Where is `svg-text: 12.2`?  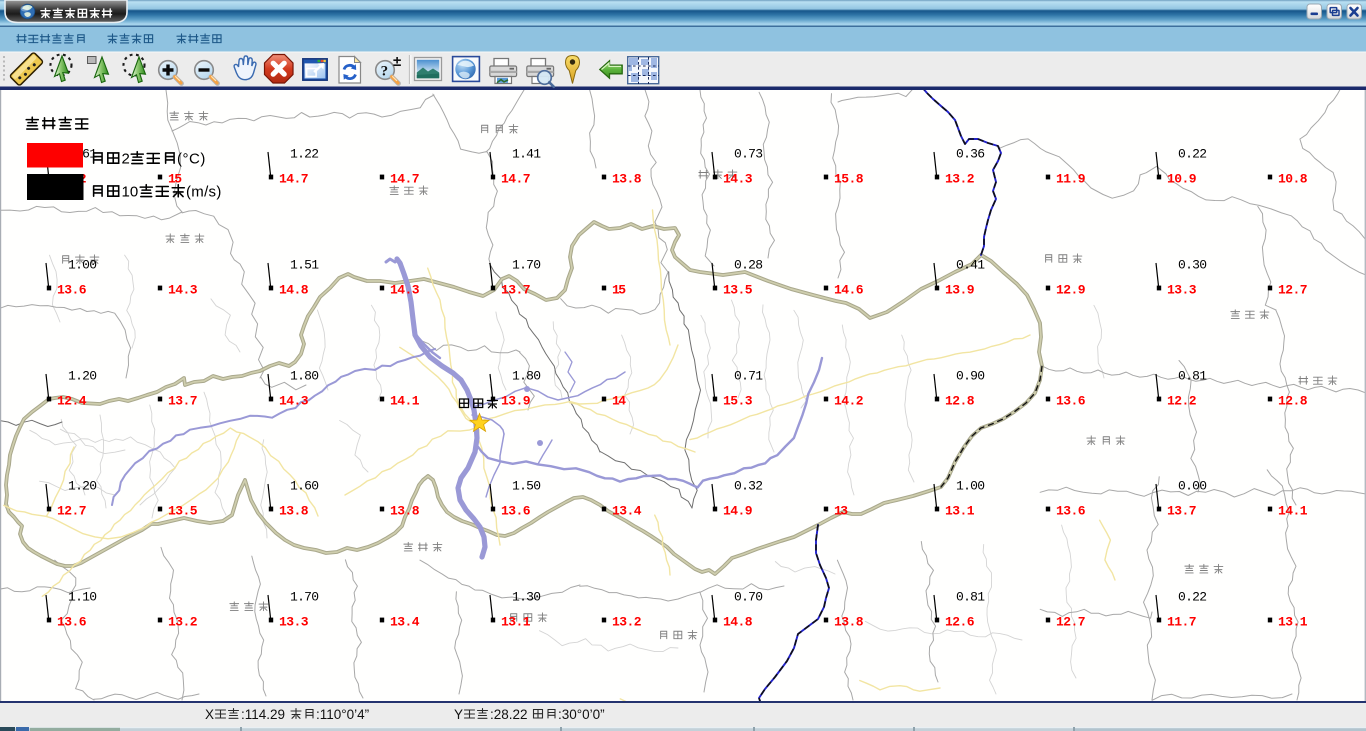
svg-text: 12.2 is located at coordinates (1182, 401).